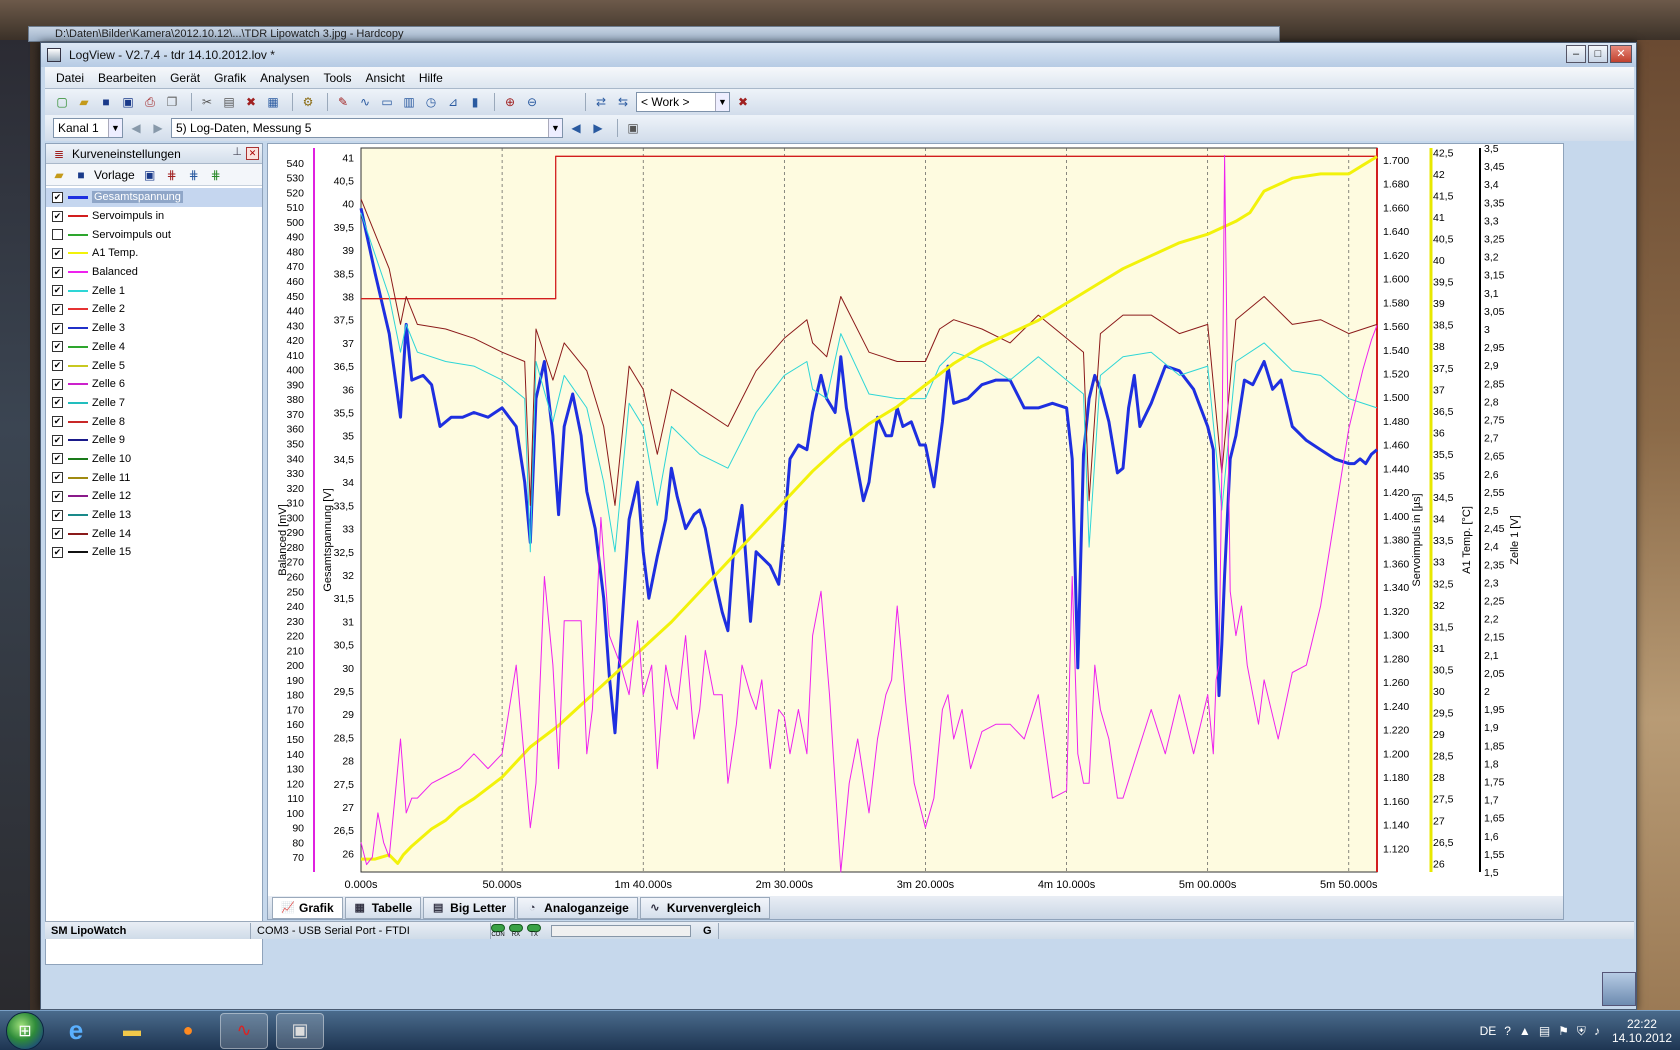 This screenshot has width=1680, height=1050. Describe the element at coordinates (154, 197) in the screenshot. I see `curve-item: ✔ Gesamtspannung` at that location.